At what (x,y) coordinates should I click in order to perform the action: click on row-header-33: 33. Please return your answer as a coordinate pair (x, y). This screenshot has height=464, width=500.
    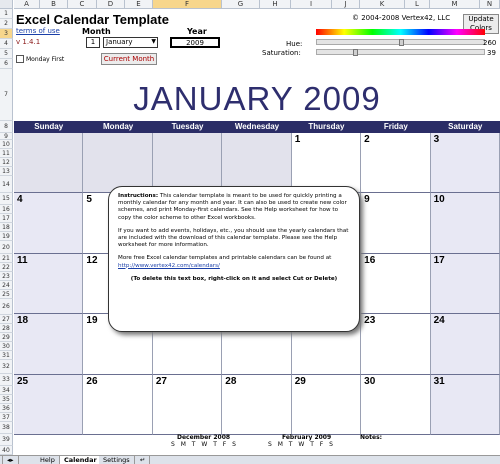
    Looking at the image, I should click on (6, 380).